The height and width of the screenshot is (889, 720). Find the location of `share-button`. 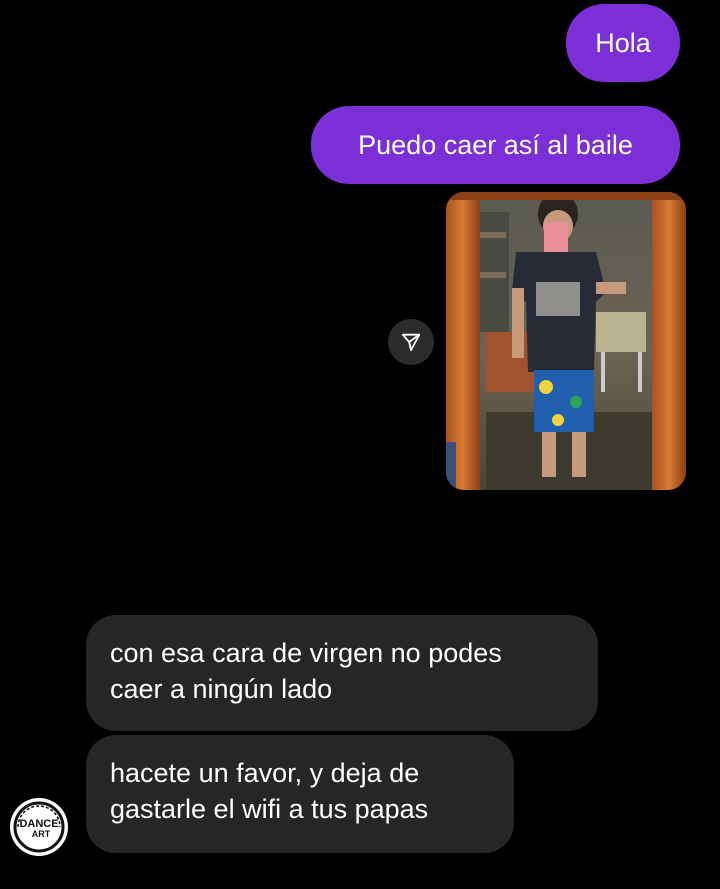

share-button is located at coordinates (411, 342).